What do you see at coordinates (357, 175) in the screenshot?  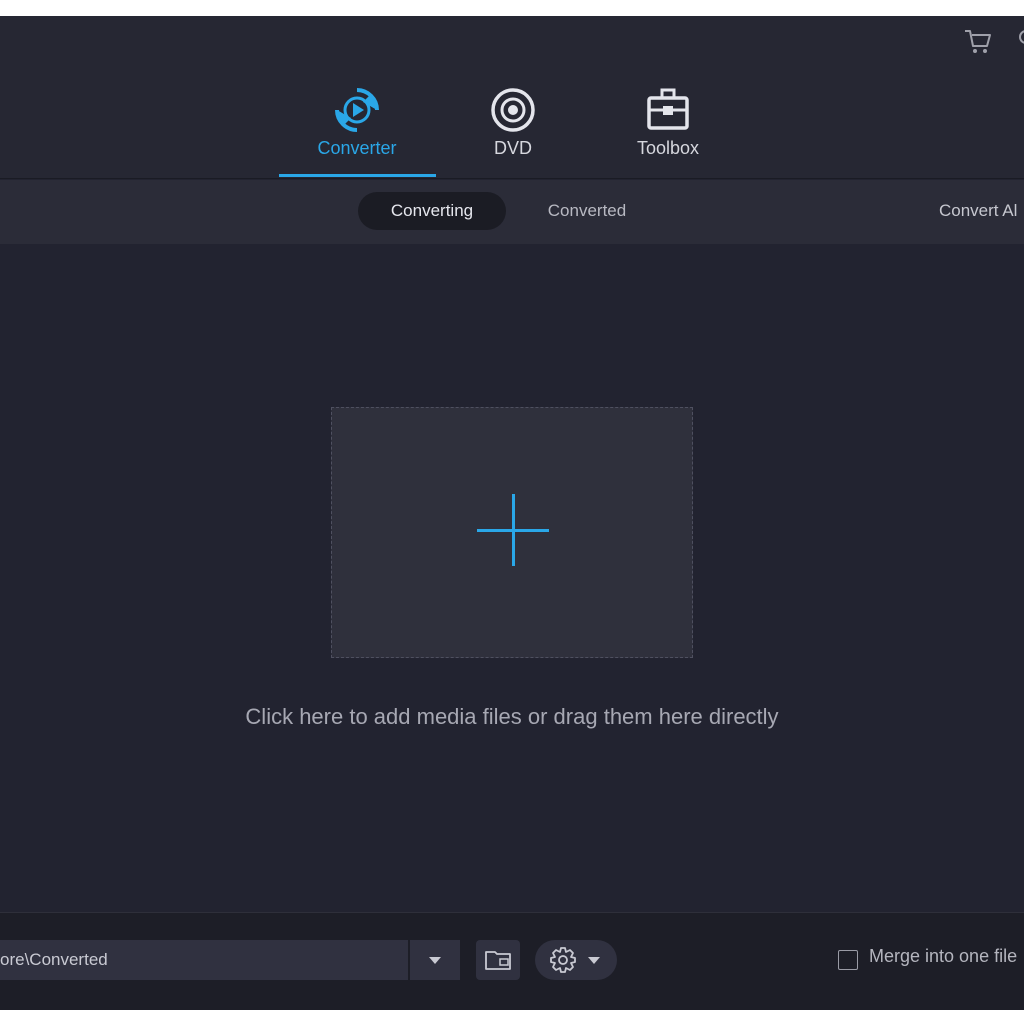 I see `active-tab-indicator` at bounding box center [357, 175].